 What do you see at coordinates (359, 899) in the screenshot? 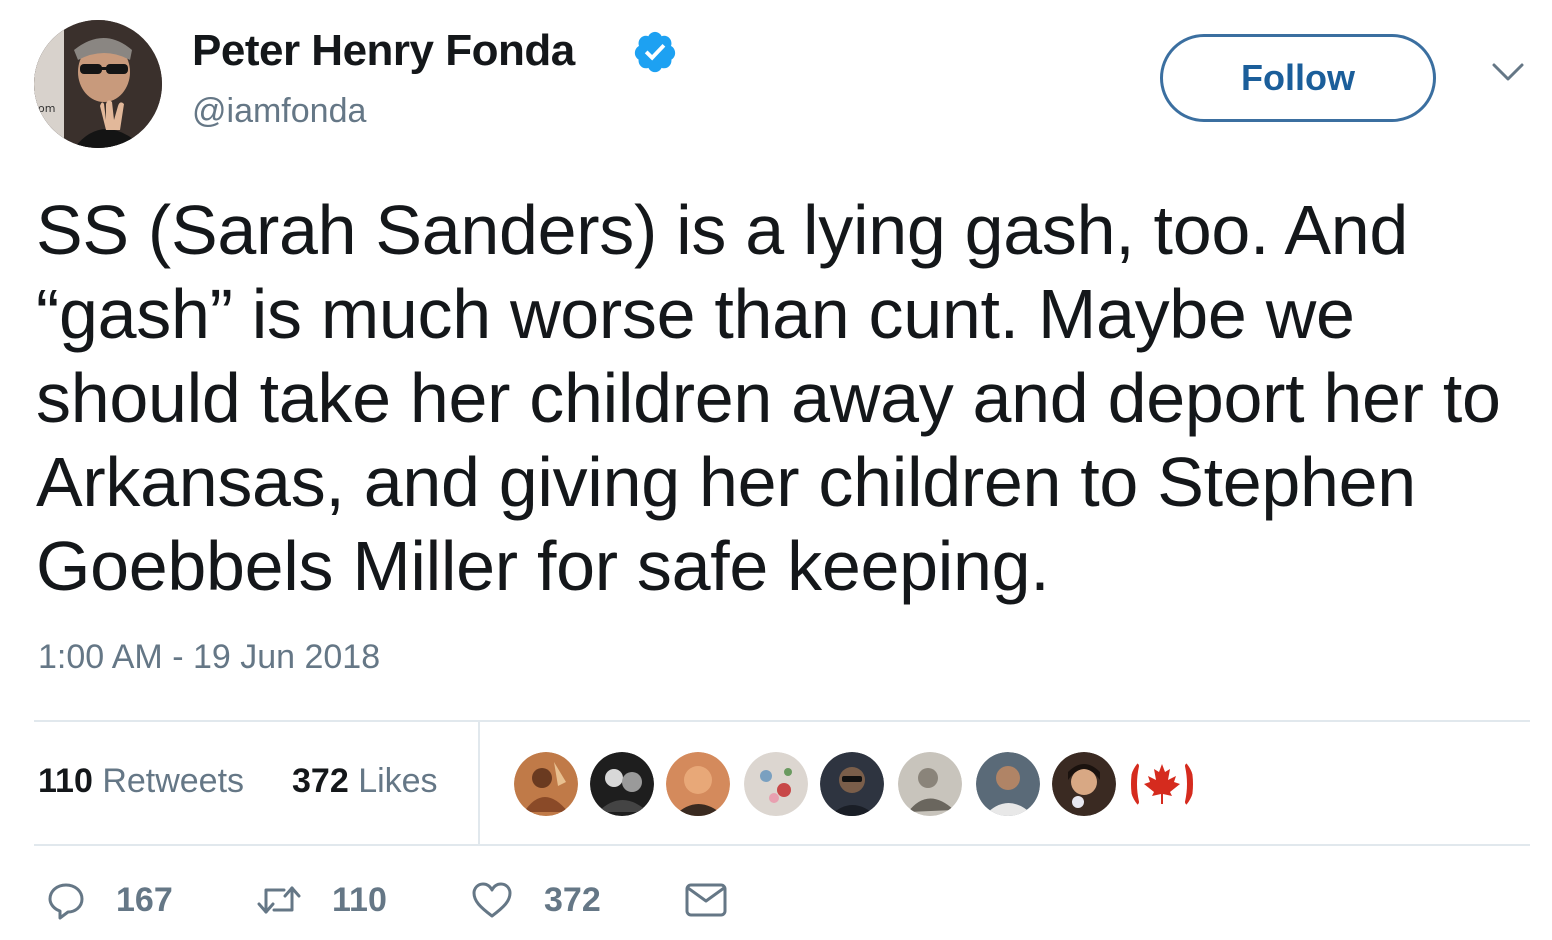
I see `retweet-count: 110` at bounding box center [359, 899].